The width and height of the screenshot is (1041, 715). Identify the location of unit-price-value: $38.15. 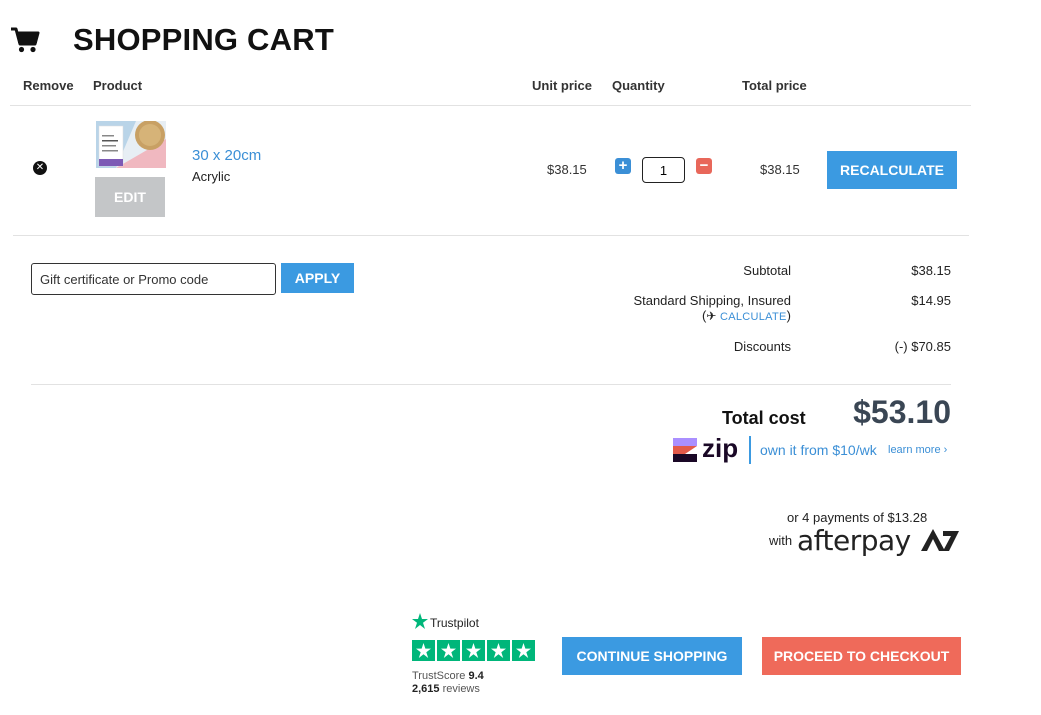
(567, 169).